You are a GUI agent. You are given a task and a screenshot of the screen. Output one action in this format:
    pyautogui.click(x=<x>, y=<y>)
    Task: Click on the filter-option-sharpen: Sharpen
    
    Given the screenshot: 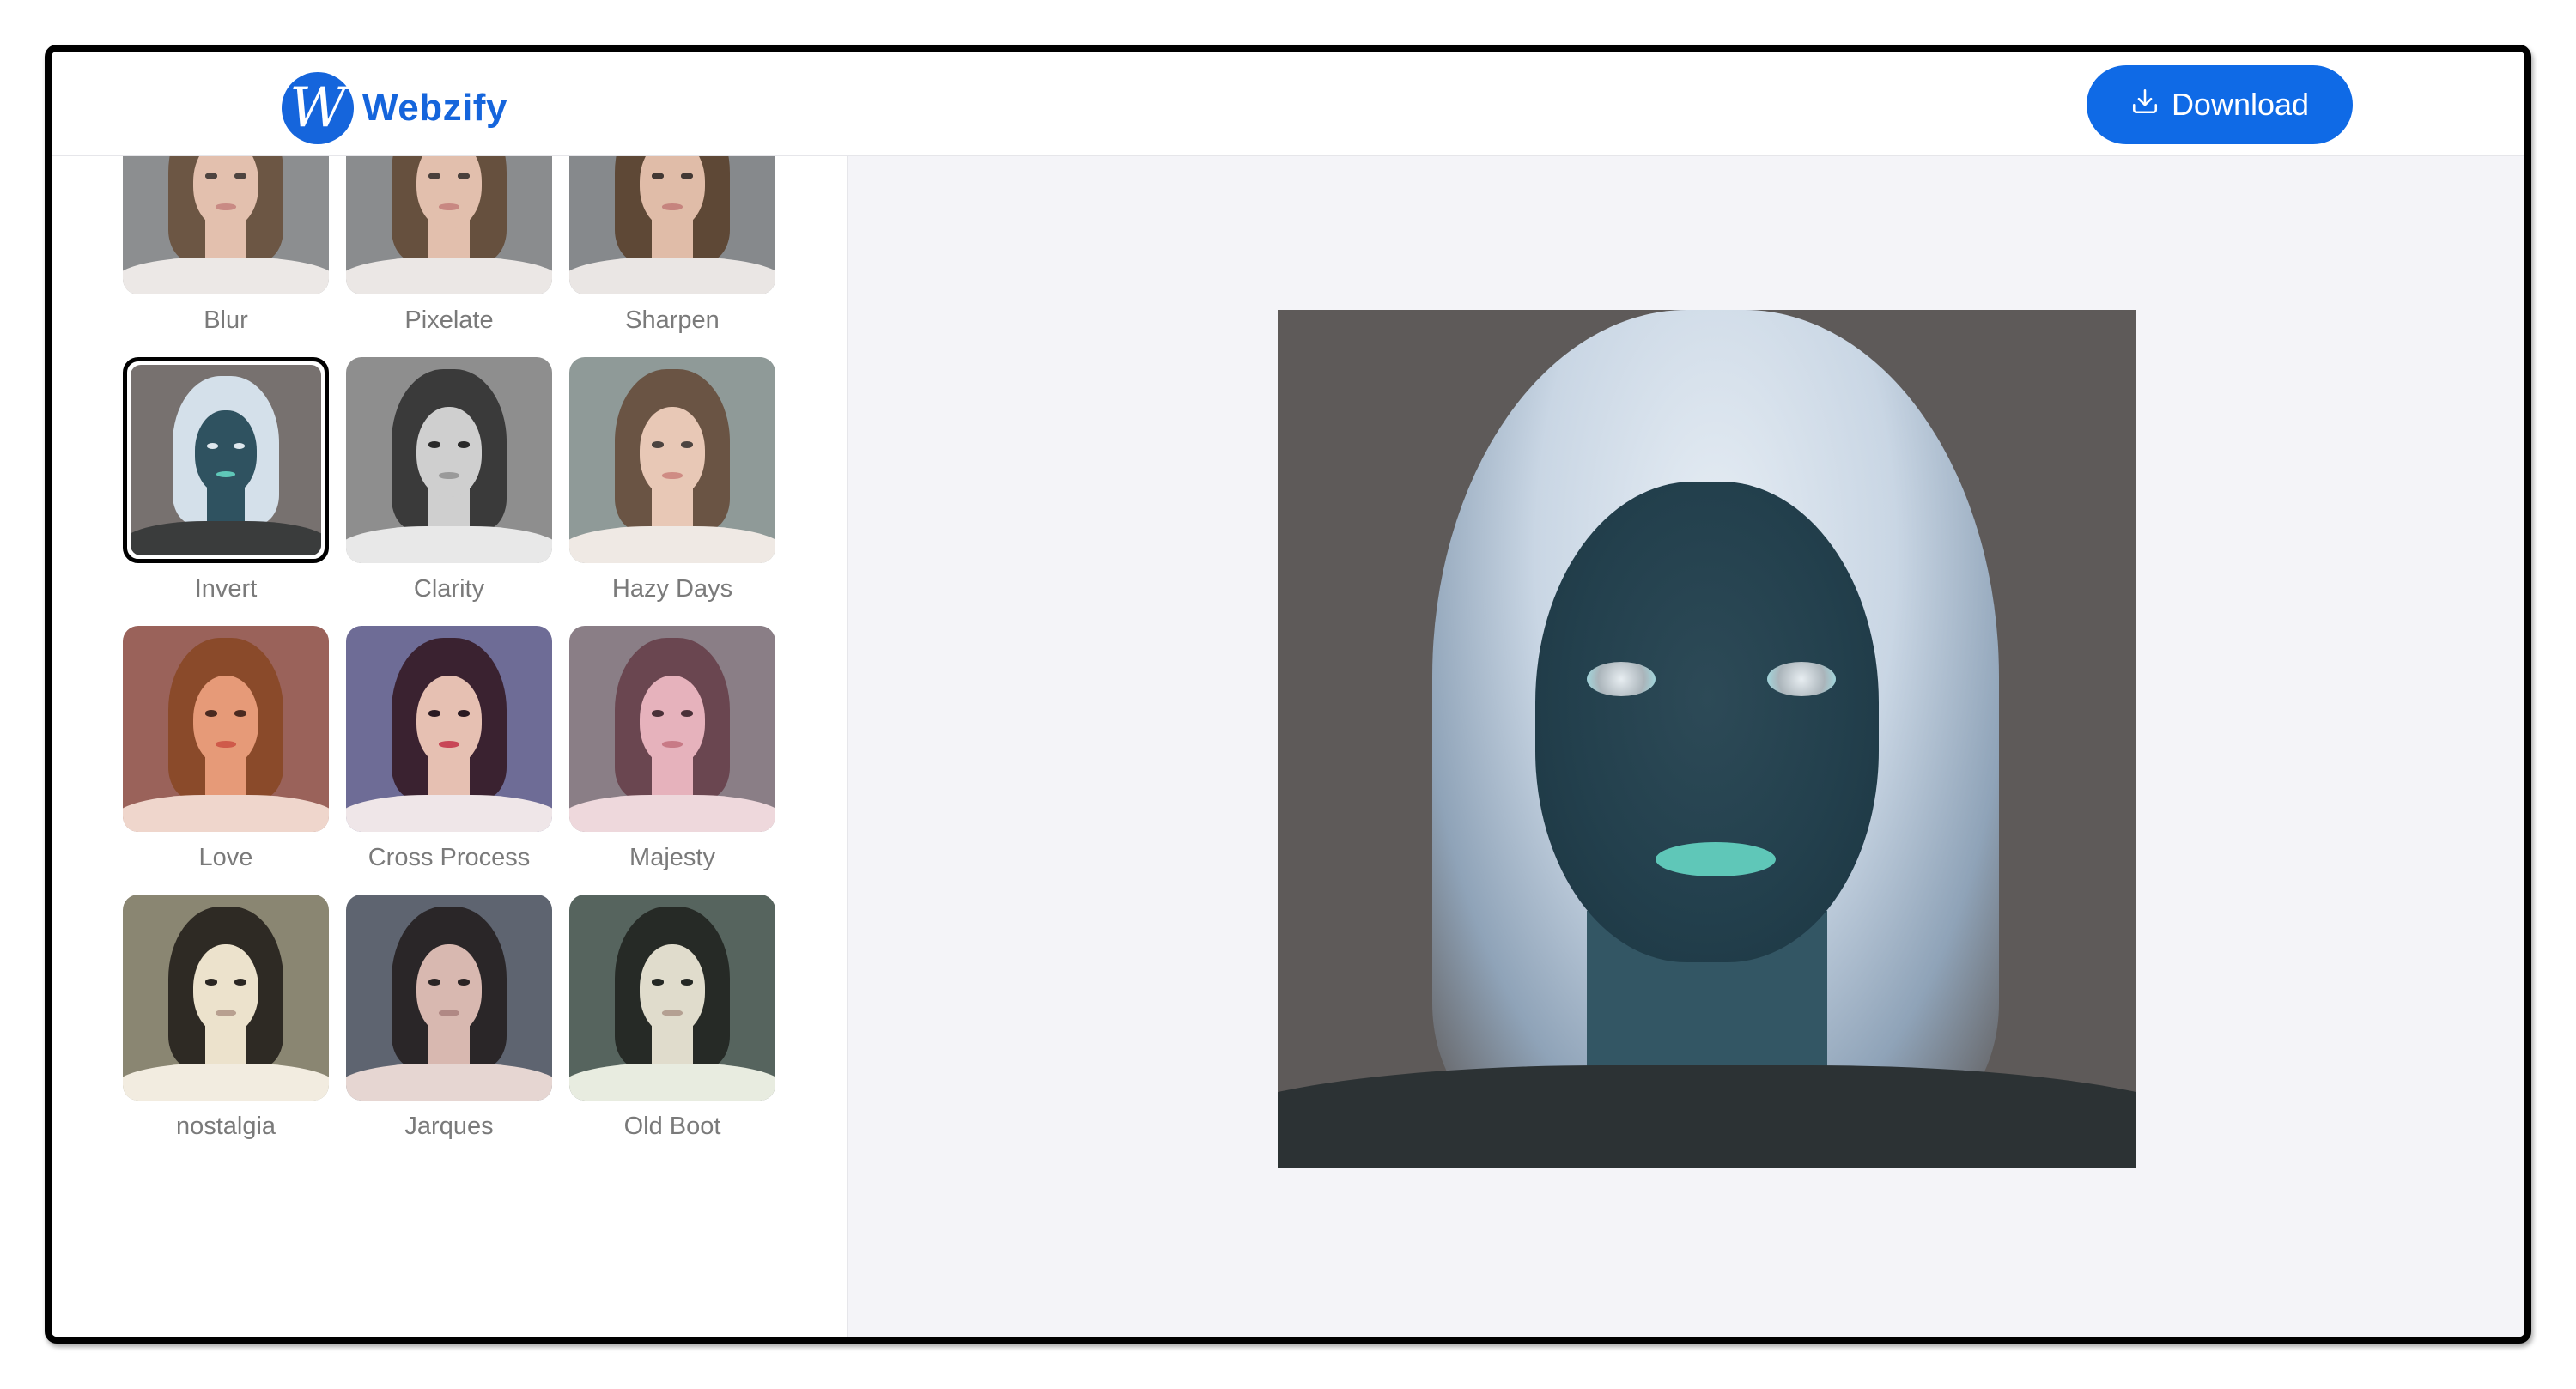 What is the action you would take?
    pyautogui.click(x=672, y=256)
    